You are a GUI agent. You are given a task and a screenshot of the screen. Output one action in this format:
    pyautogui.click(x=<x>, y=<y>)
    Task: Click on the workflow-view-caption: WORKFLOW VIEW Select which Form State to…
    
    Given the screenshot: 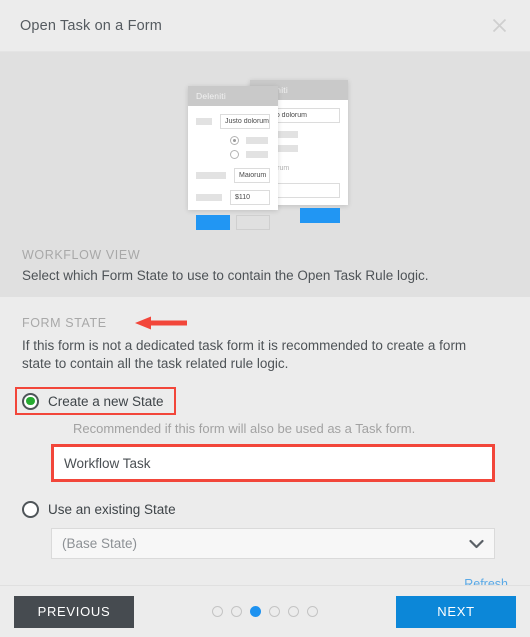 What is the action you would take?
    pyautogui.click(x=265, y=265)
    